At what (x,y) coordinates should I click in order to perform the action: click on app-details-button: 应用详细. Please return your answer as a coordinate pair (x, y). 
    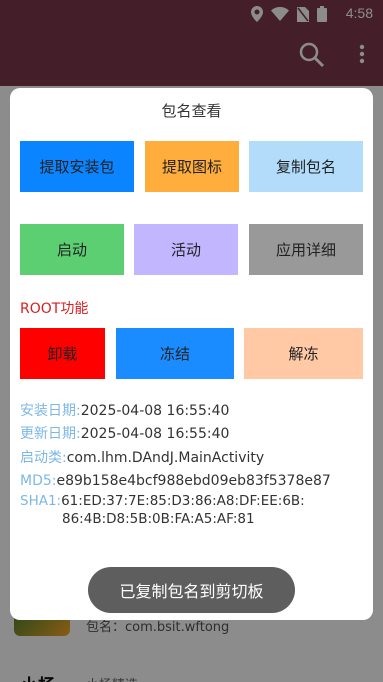
    Looking at the image, I should click on (306, 249).